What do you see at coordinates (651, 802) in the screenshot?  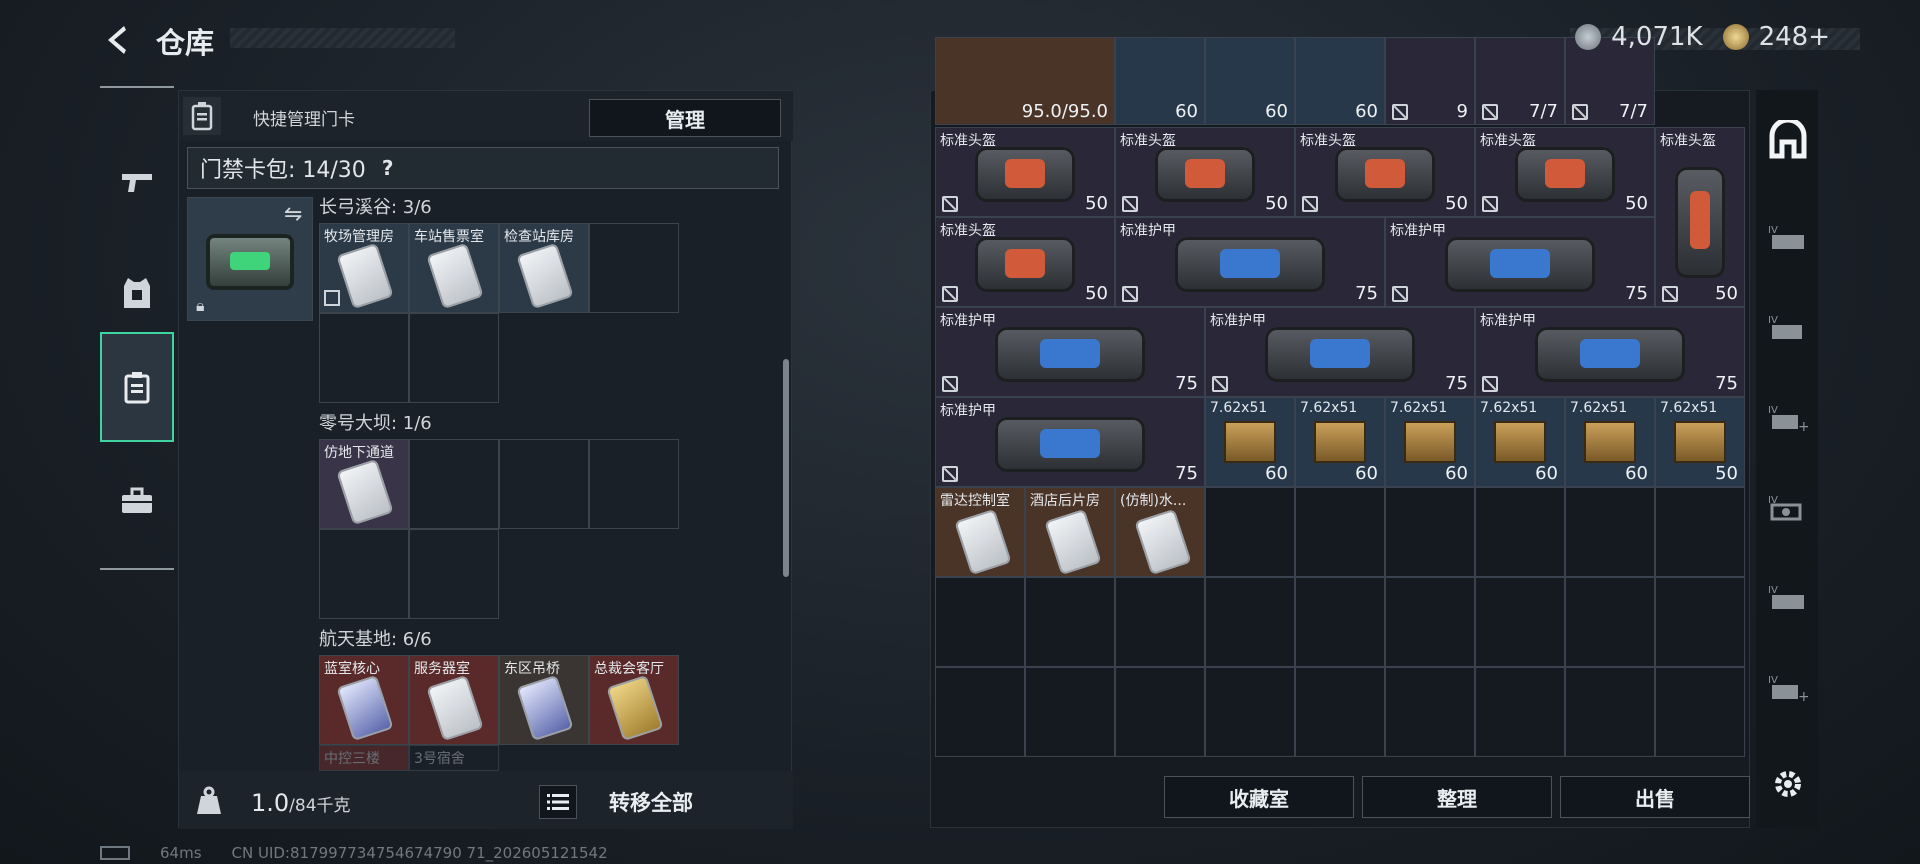 I see `transfer-all-button: 转移全部` at bounding box center [651, 802].